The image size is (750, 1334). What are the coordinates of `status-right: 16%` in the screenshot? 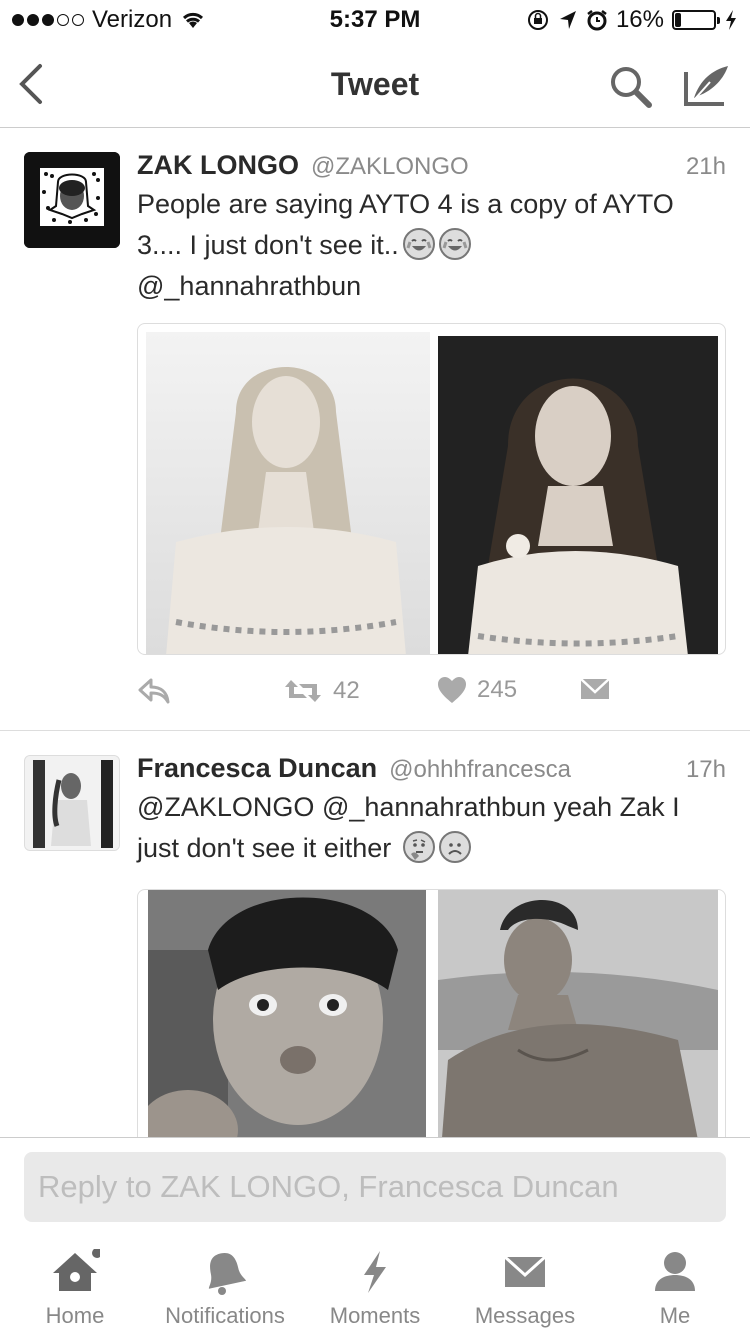 It's located at (632, 20).